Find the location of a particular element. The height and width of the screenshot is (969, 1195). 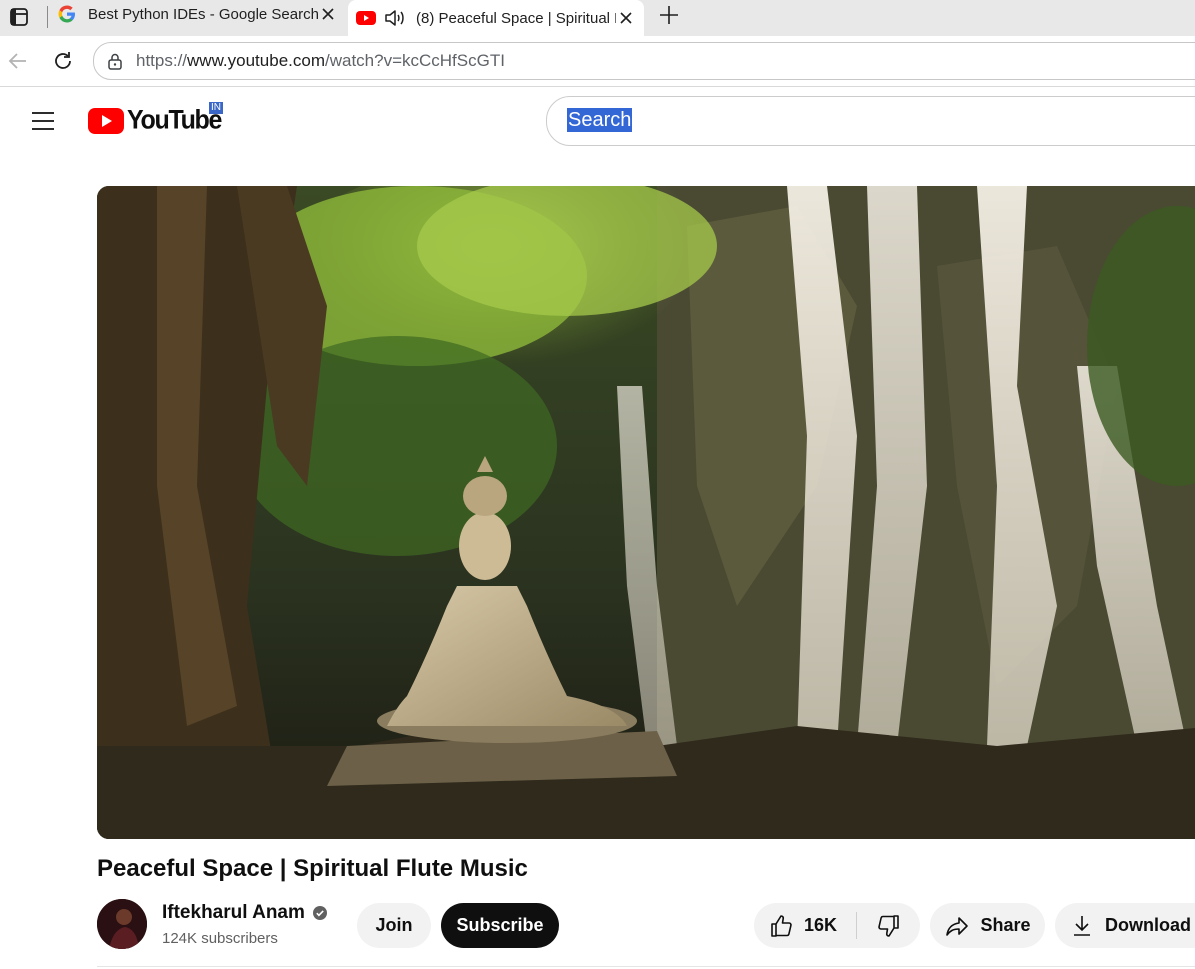

like-count: 16K is located at coordinates (821, 925).